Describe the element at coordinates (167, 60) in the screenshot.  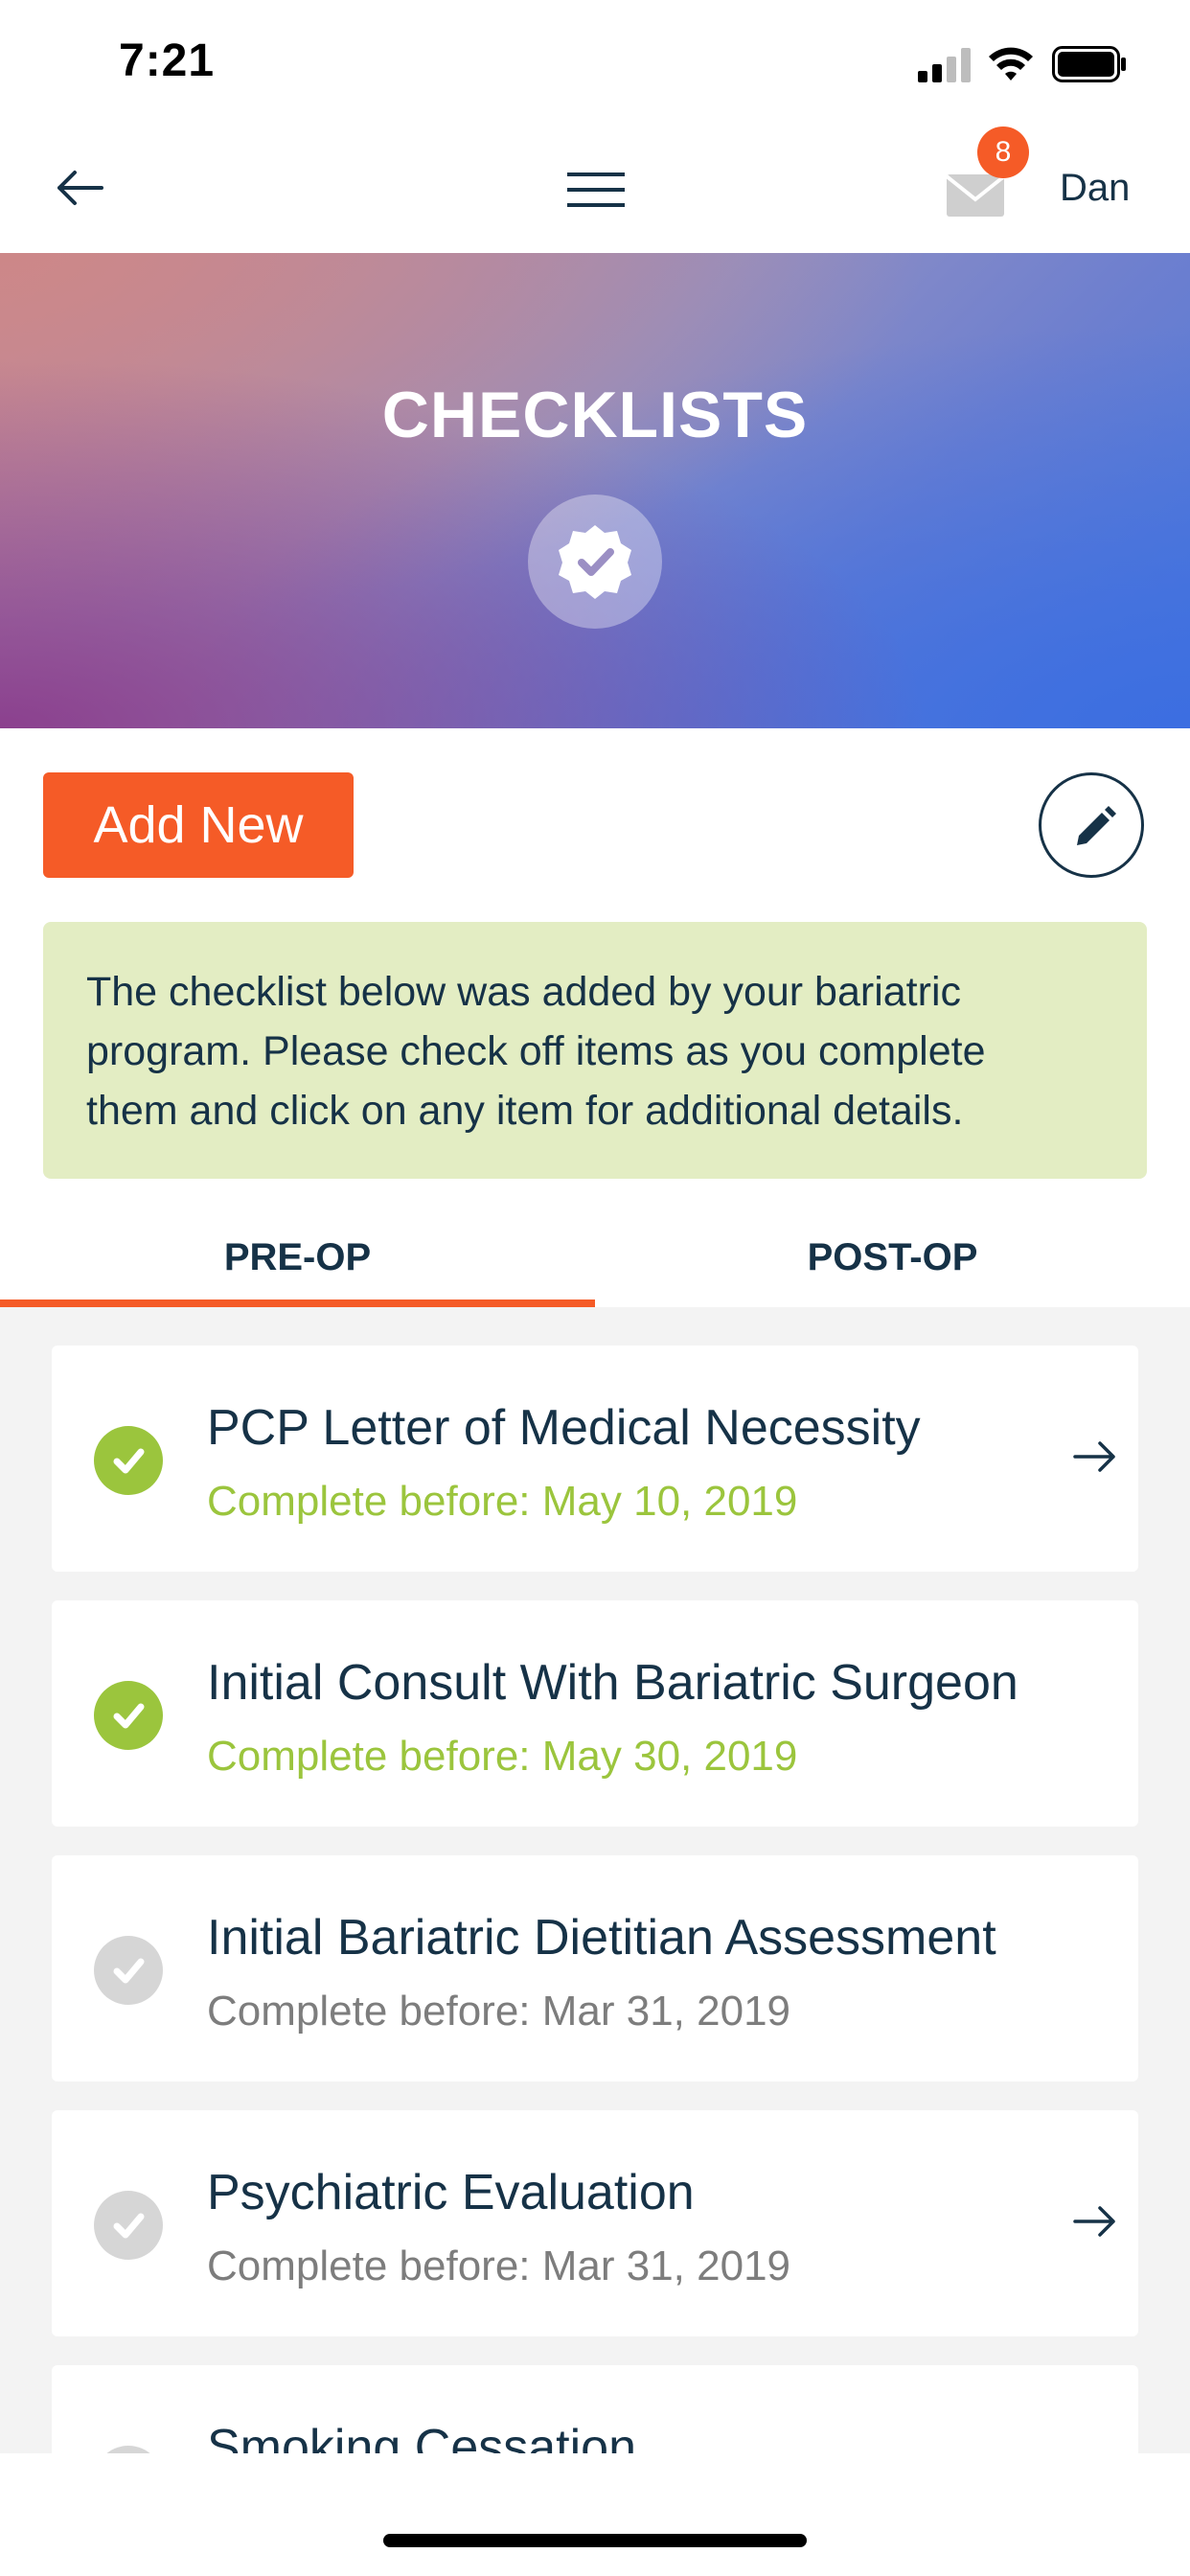
I see `status-time: 7:21` at that location.